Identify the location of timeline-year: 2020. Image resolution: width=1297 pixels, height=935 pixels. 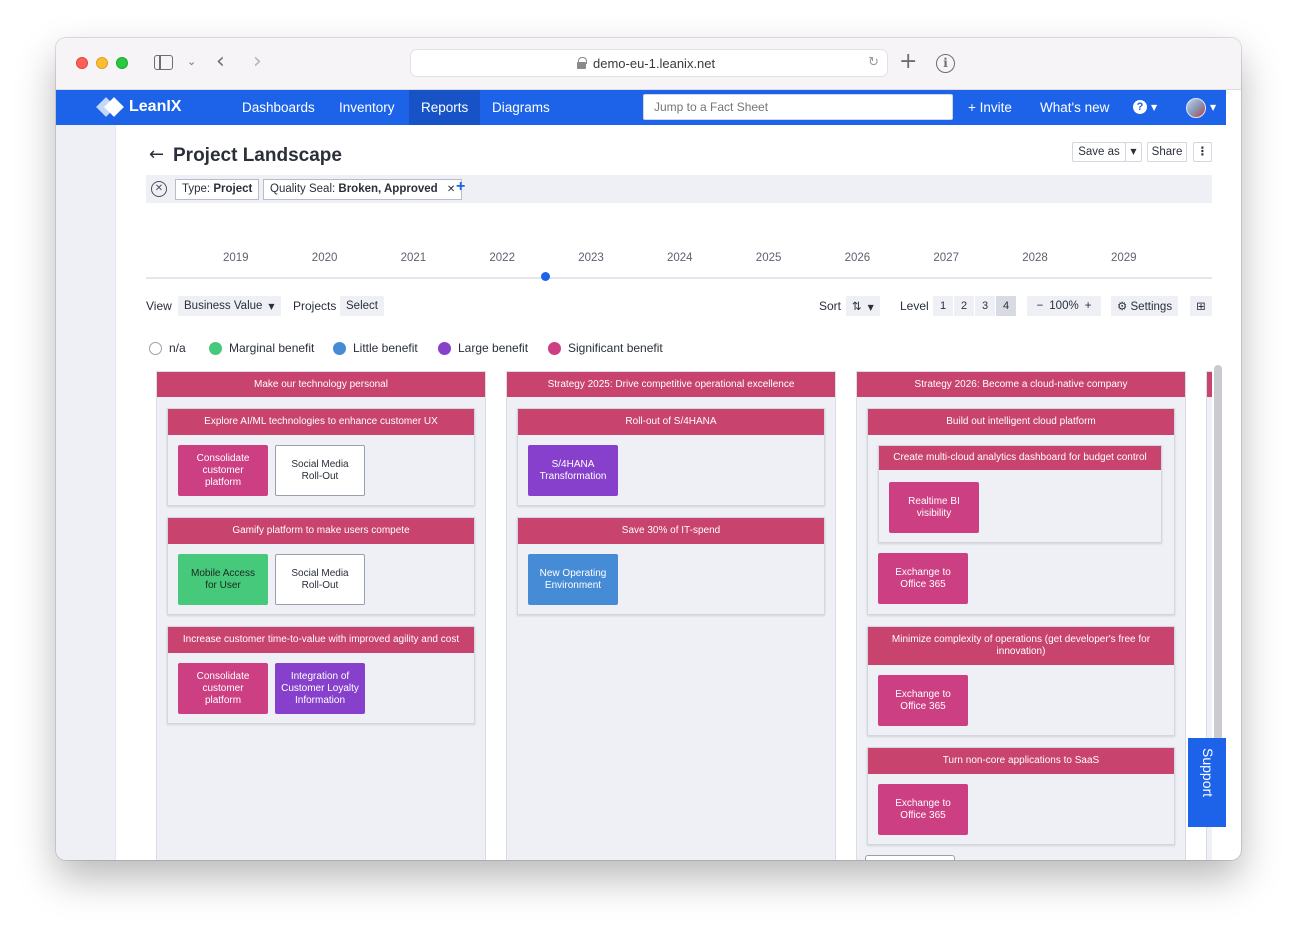
(325, 258).